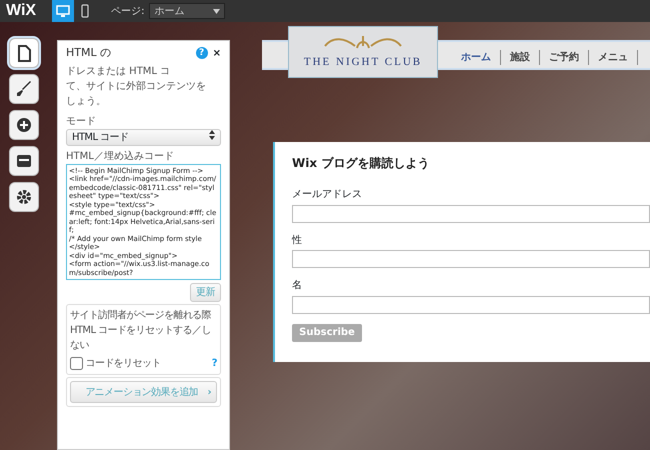  What do you see at coordinates (141, 338) in the screenshot?
I see `reset-text: HTML コードをリセットする／しない` at bounding box center [141, 338].